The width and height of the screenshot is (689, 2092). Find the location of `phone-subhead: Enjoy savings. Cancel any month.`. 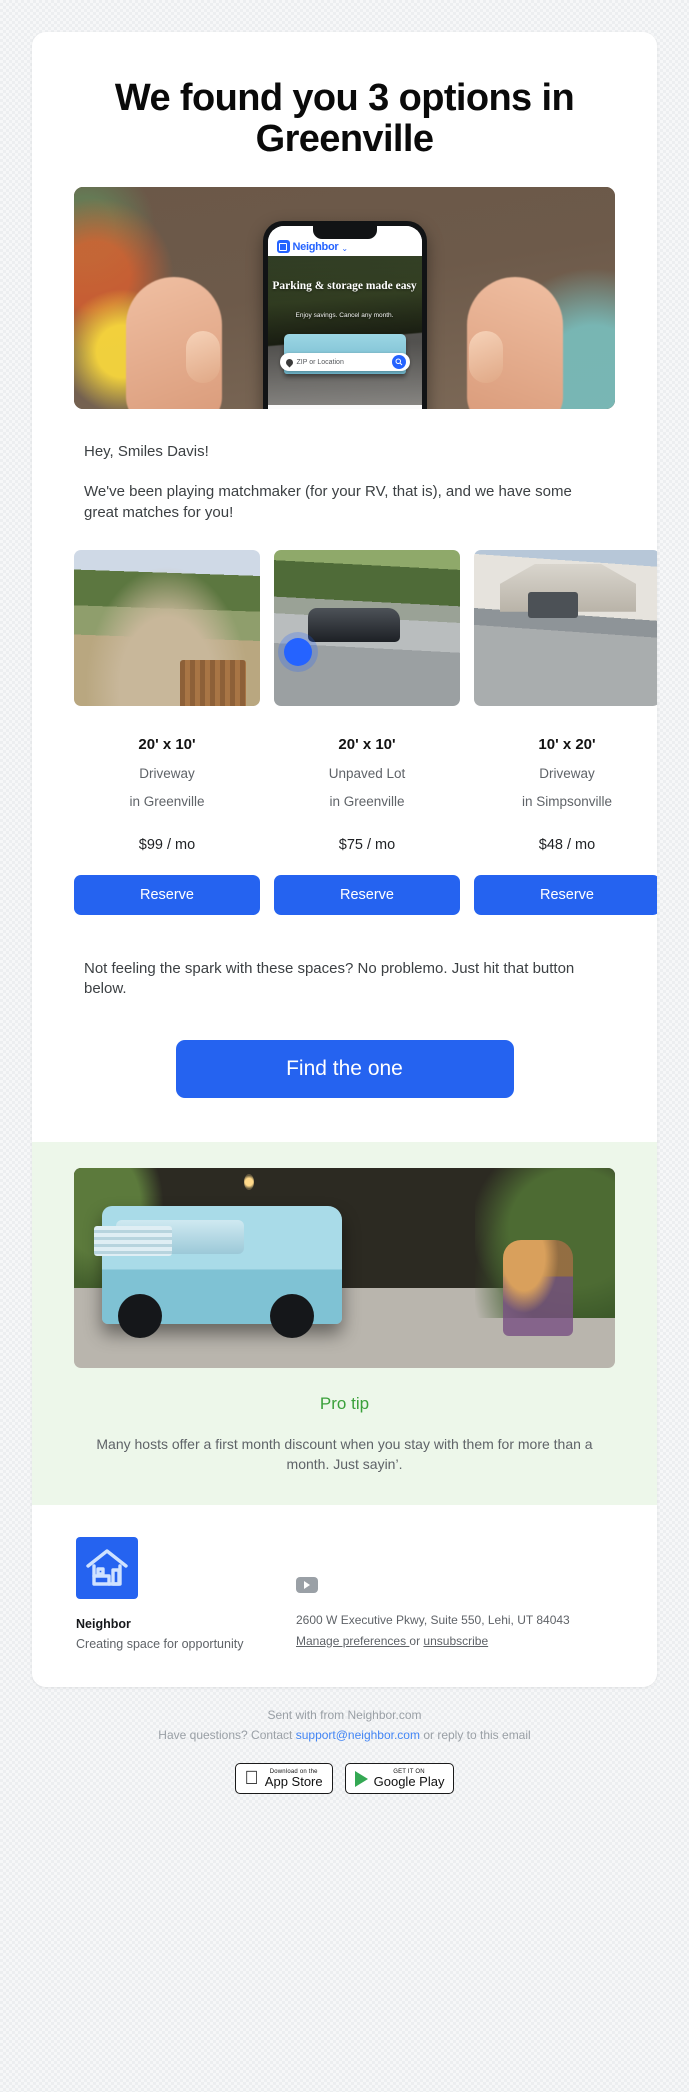

phone-subhead: Enjoy savings. Cancel any month. is located at coordinates (344, 316).